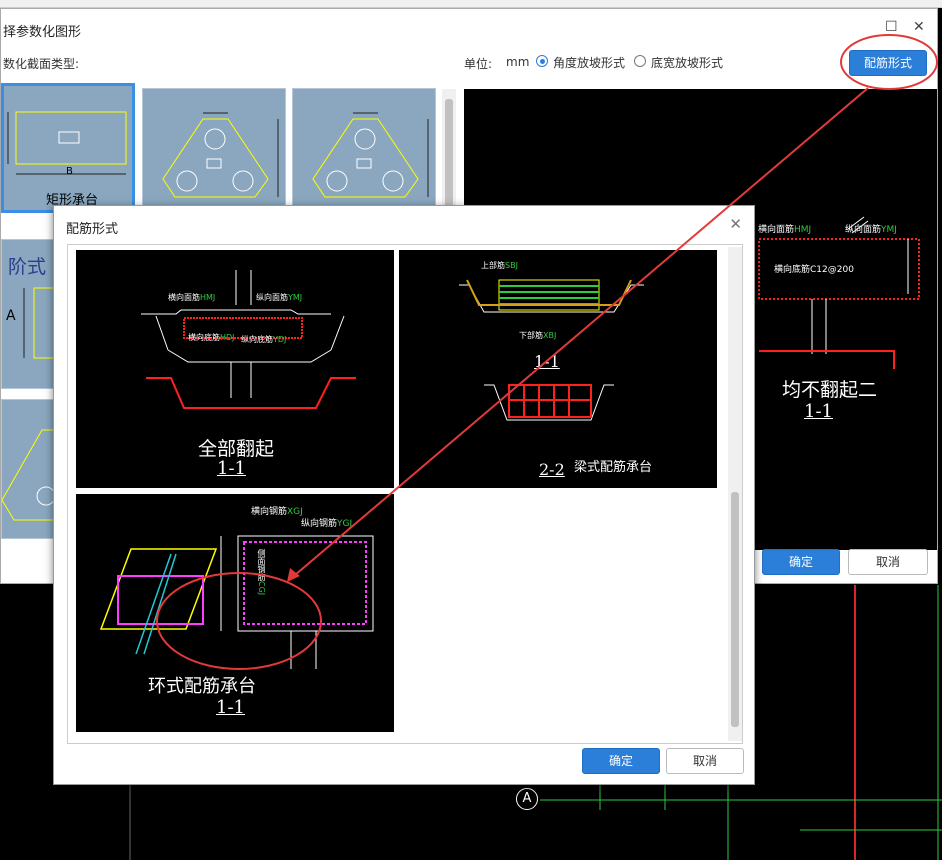 The width and height of the screenshot is (942, 860). Describe the element at coordinates (888, 63) in the screenshot. I see `rebar-form-button: 配筋形式` at that location.